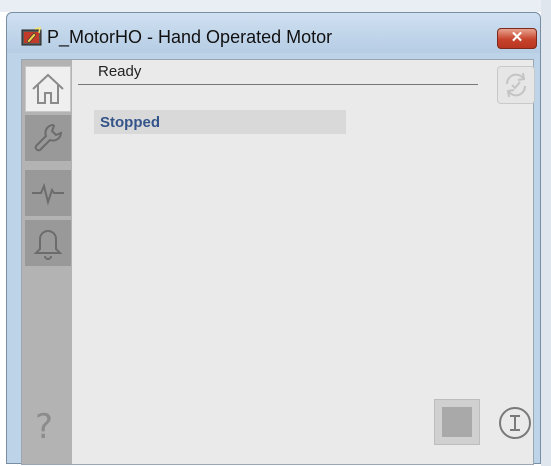 The width and height of the screenshot is (551, 466). I want to click on bell-icon, so click(48, 245).